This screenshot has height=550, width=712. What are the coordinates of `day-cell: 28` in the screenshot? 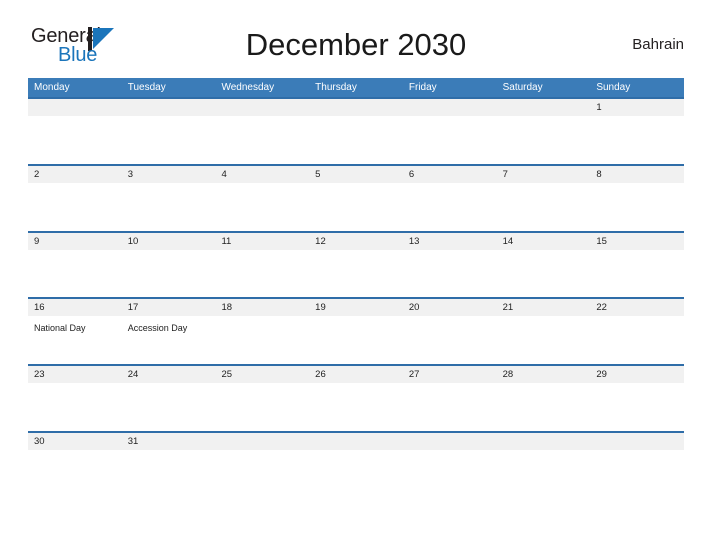 It's located at (544, 374).